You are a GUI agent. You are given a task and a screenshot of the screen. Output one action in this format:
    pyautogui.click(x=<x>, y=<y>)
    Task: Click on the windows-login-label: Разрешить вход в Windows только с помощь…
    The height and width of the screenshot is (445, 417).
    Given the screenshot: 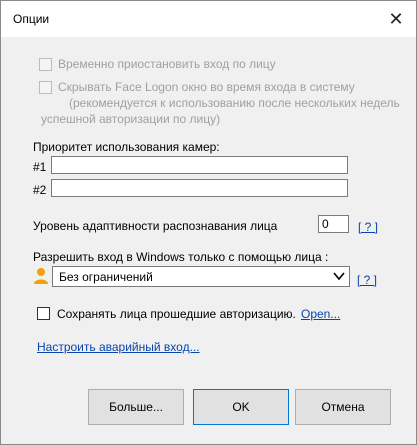 What is the action you would take?
    pyautogui.click(x=181, y=257)
    